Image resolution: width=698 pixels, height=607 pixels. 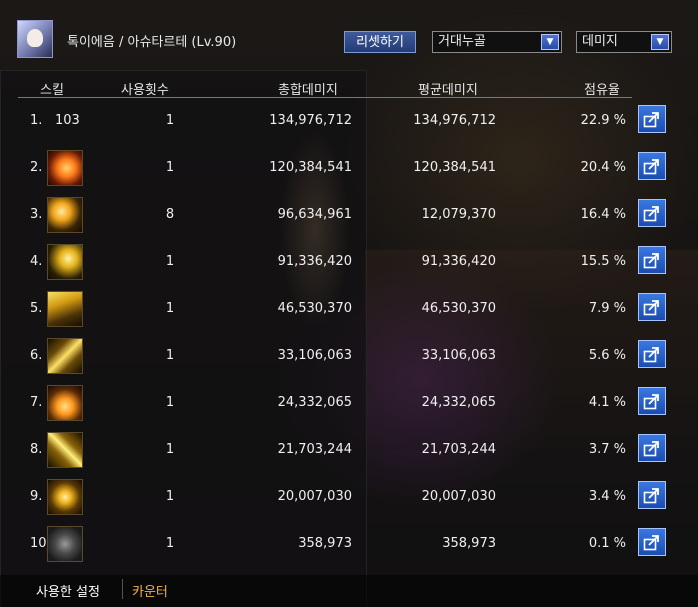 What do you see at coordinates (65, 450) in the screenshot?
I see `lightning-skill-icon` at bounding box center [65, 450].